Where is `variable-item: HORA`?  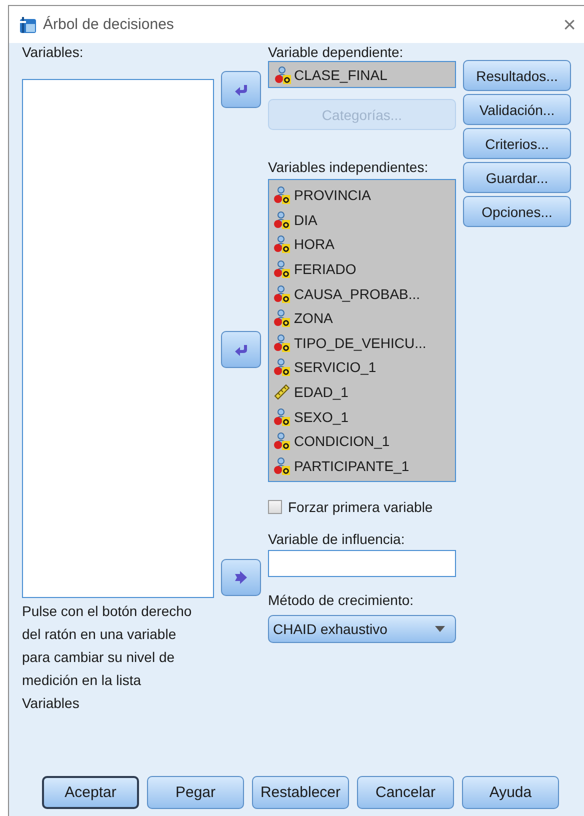 variable-item: HORA is located at coordinates (314, 244).